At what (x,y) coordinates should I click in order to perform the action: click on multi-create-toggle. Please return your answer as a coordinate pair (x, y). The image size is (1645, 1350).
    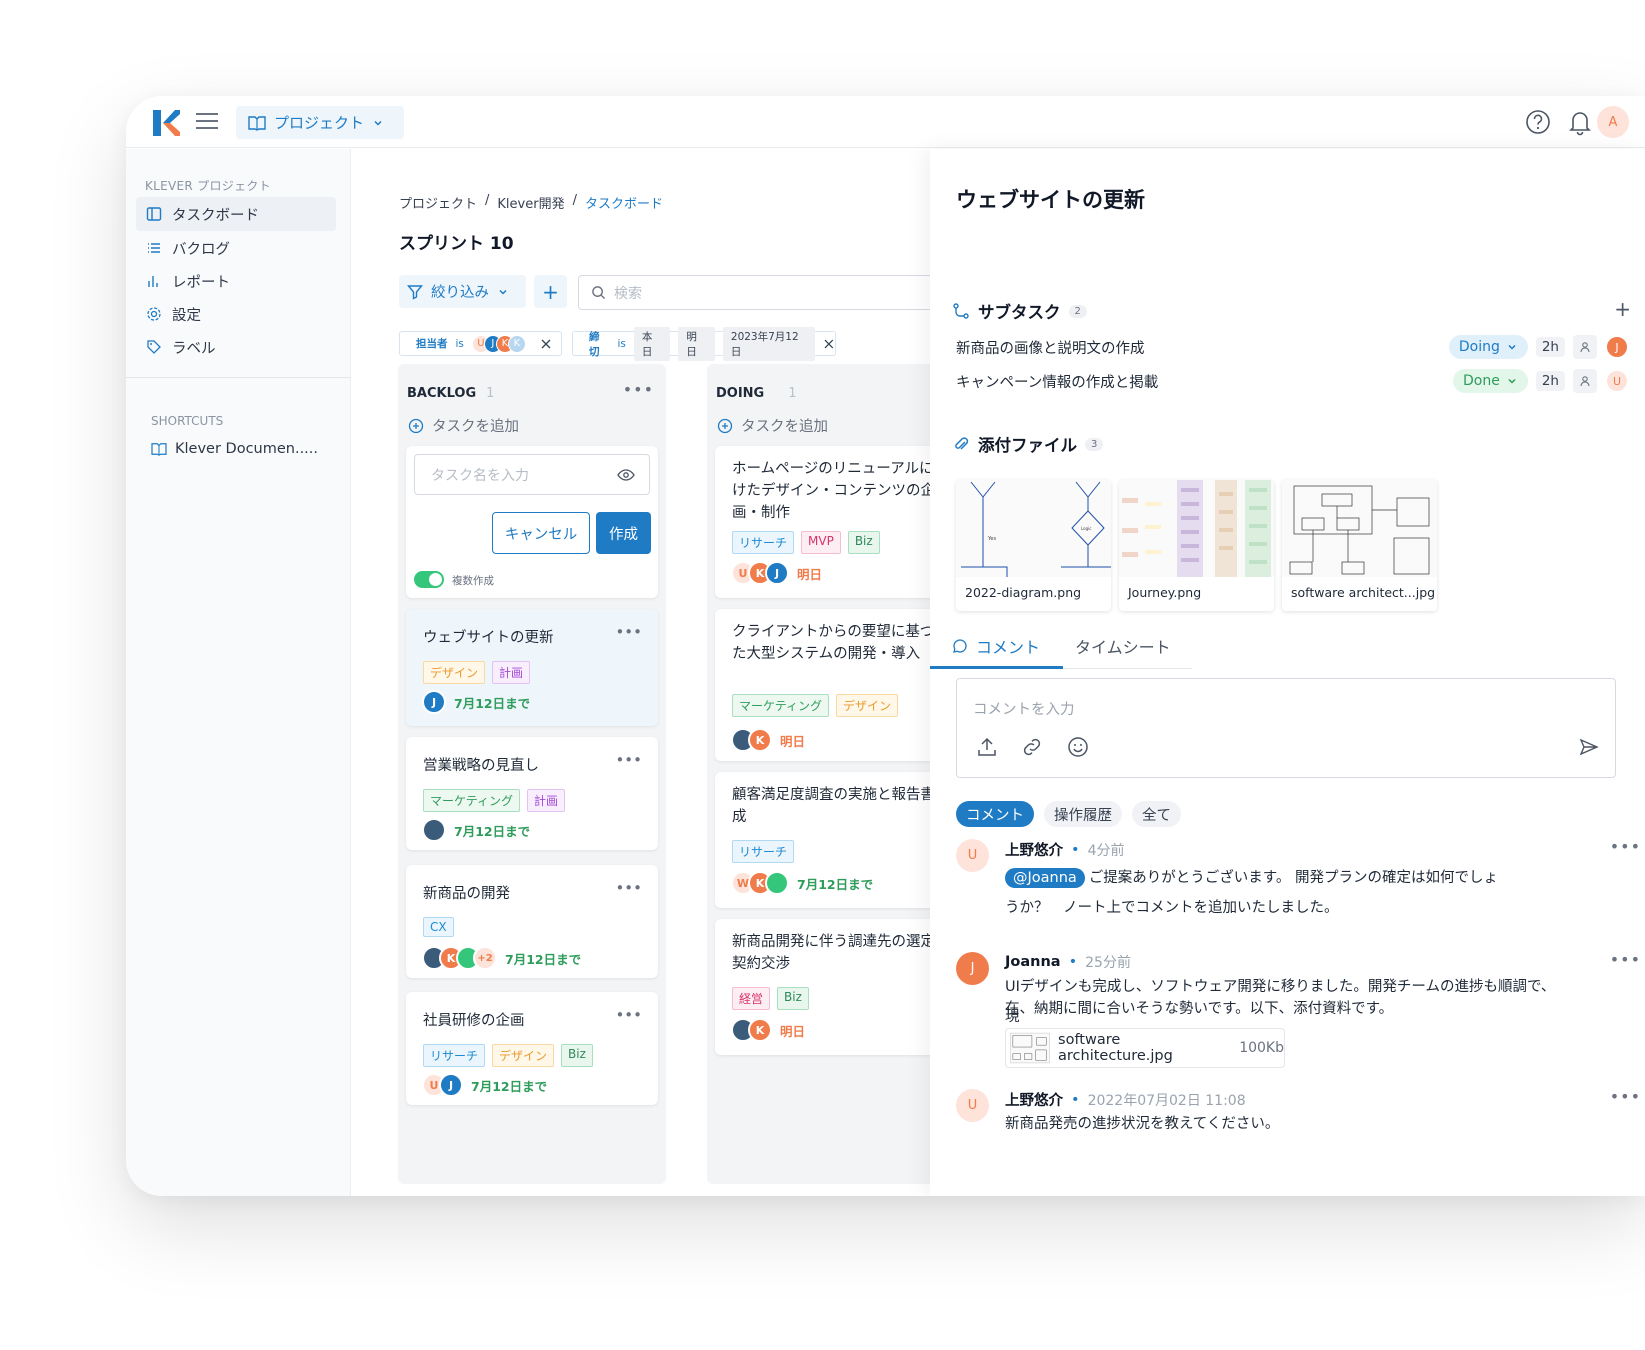
    Looking at the image, I should click on (429, 579).